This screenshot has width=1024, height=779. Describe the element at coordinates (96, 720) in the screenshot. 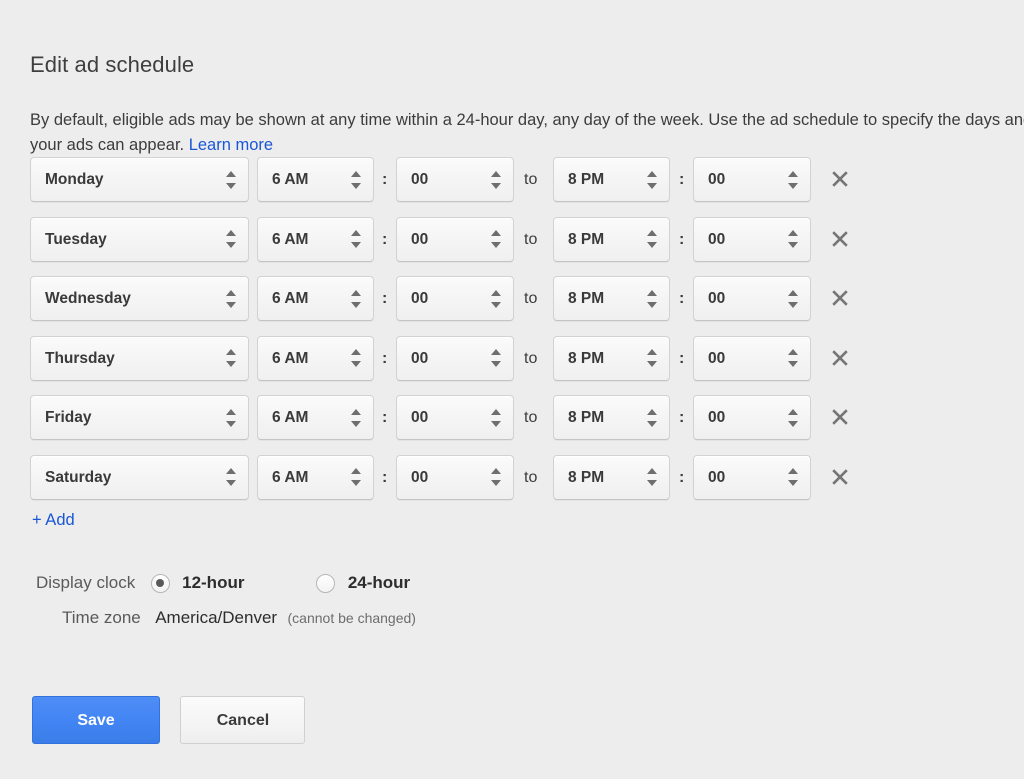

I see `save-button: Save` at that location.